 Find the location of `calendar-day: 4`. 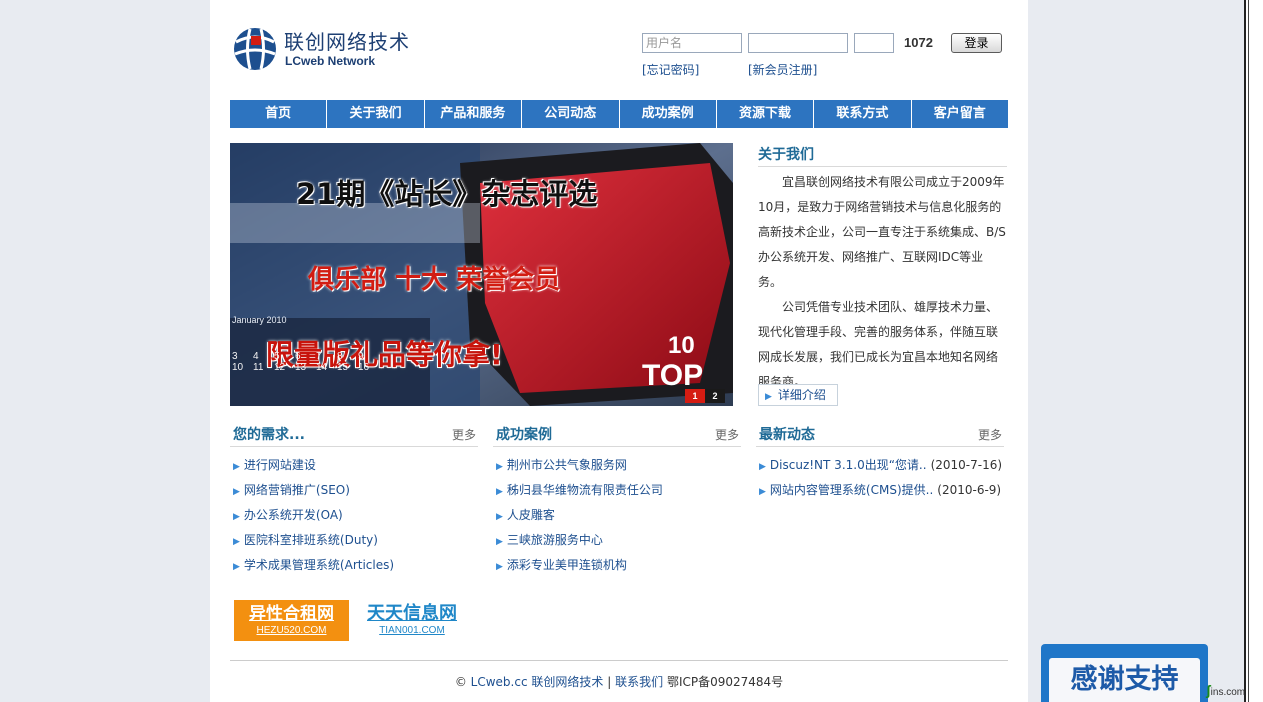

calendar-day: 4 is located at coordinates (256, 356).